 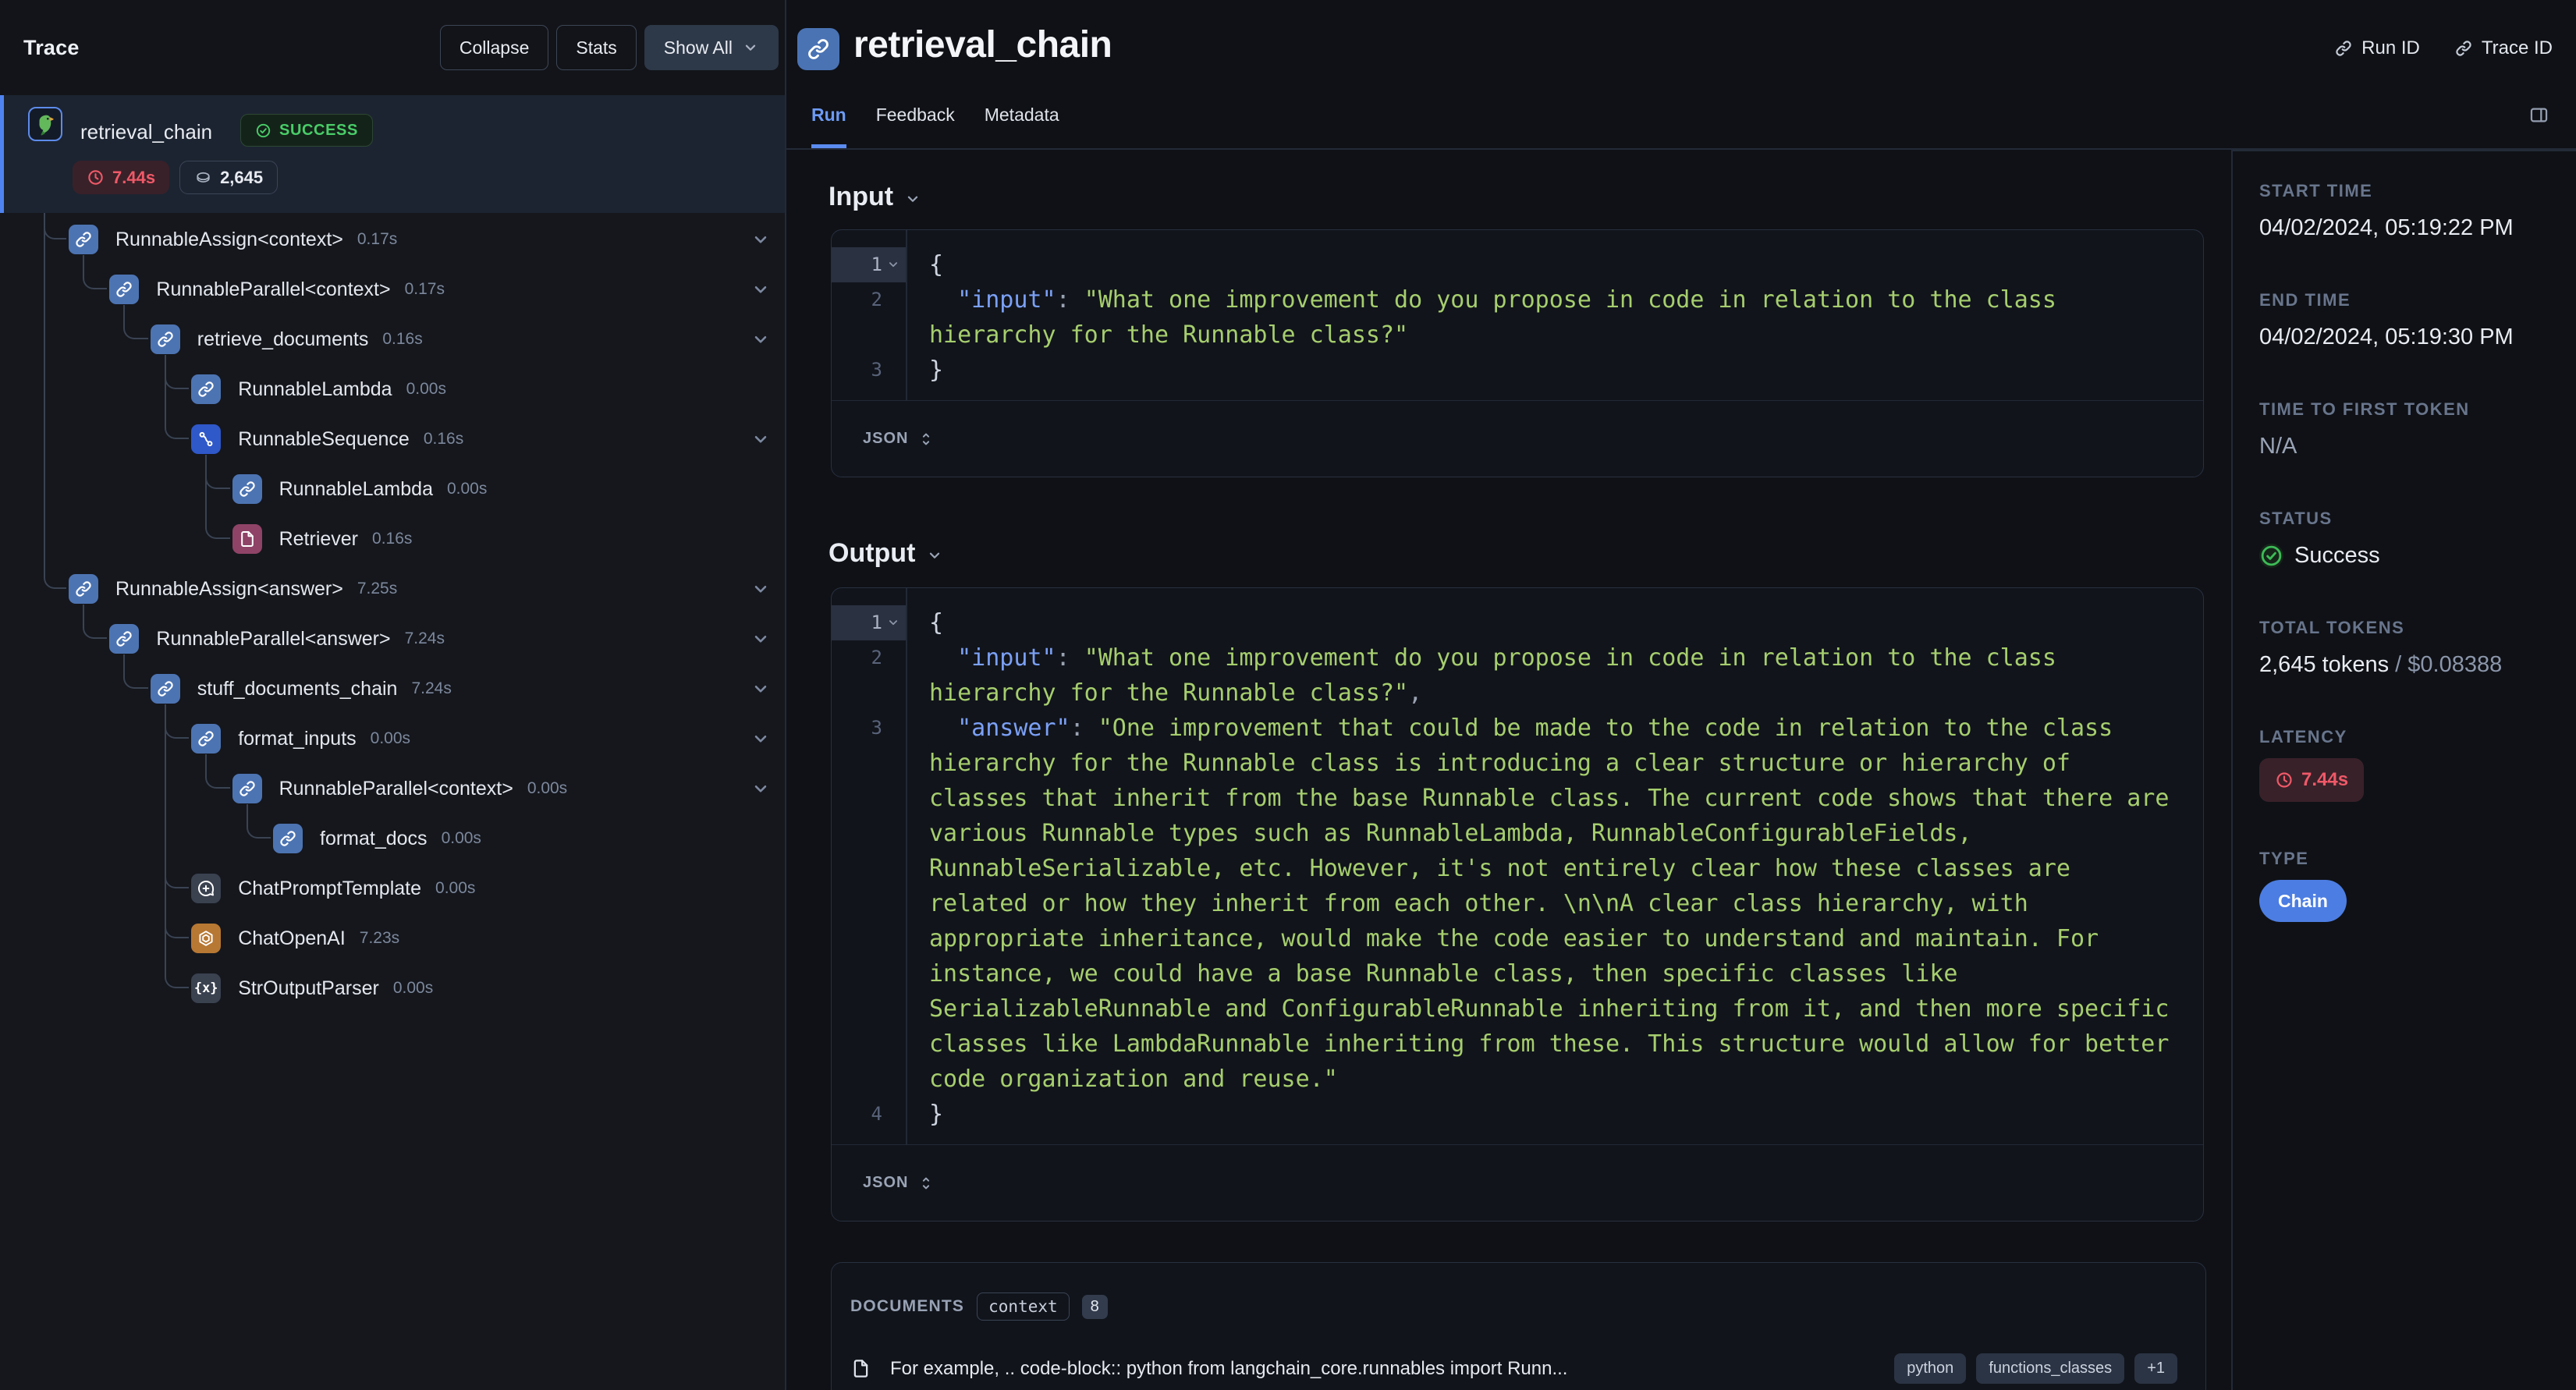 I want to click on tree-row-stroutputparser: {x} StrOutputParser 0.00s, so click(x=485, y=988).